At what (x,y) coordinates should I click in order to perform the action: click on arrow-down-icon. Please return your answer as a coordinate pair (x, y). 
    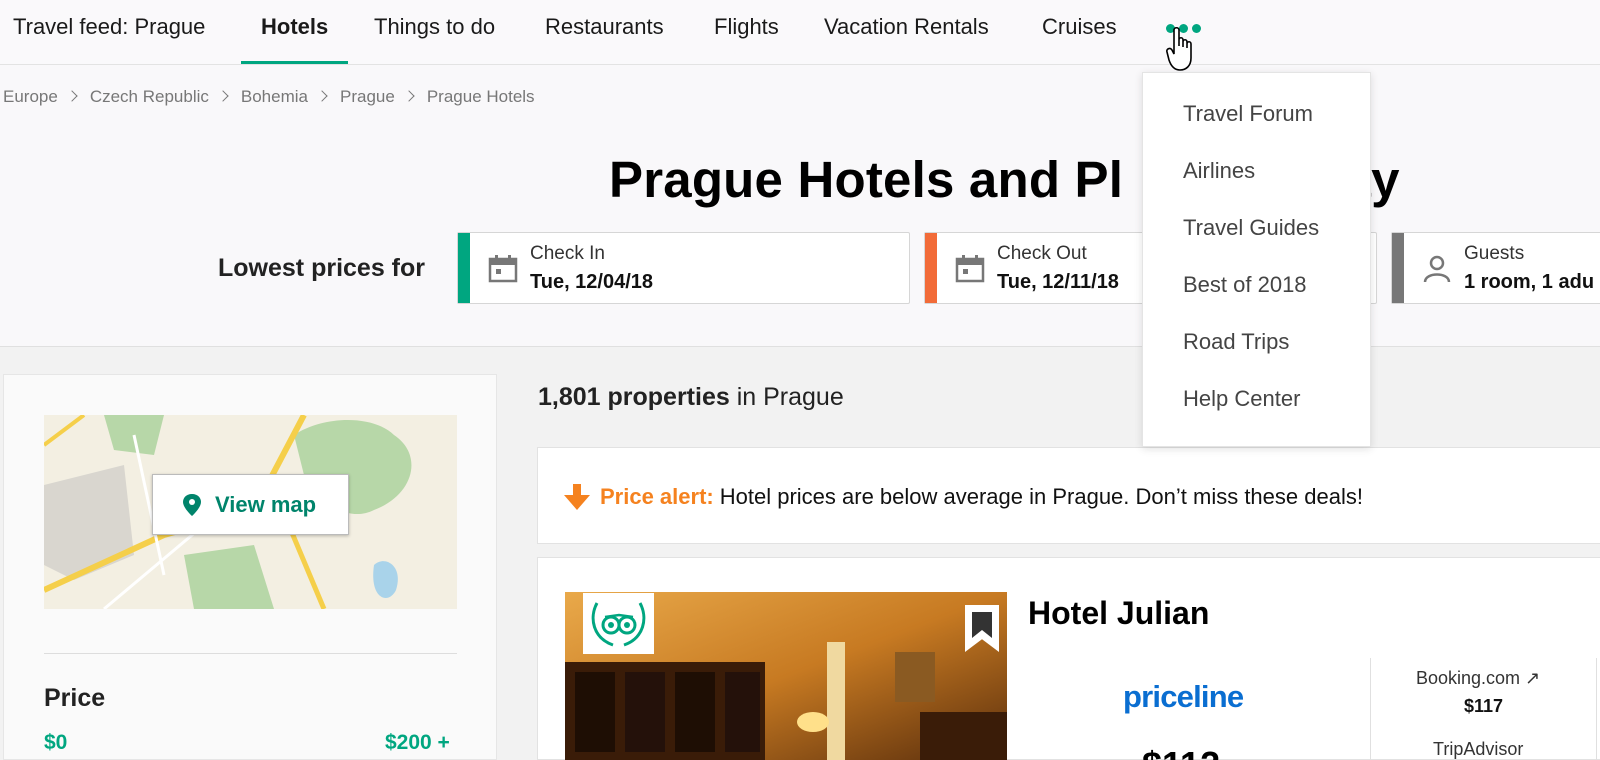
    Looking at the image, I should click on (577, 497).